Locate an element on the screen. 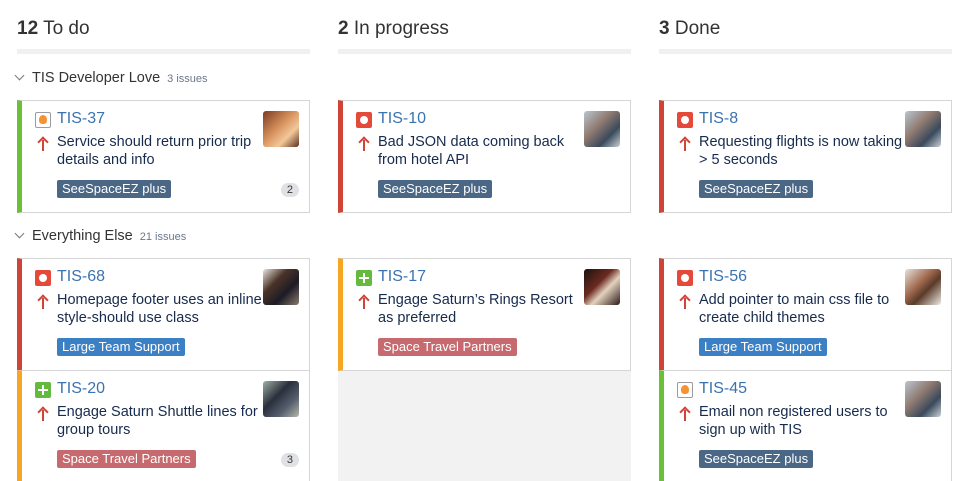 This screenshot has width=970, height=481. column-count: 12 is located at coordinates (28, 28).